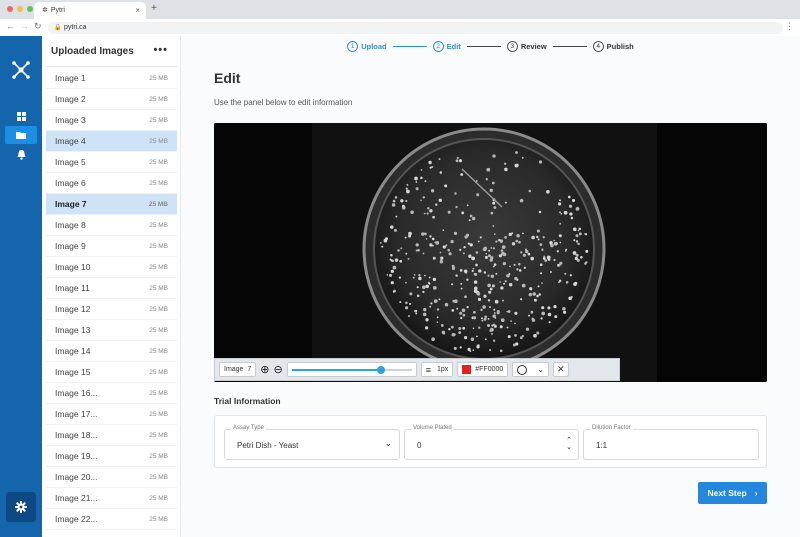 The width and height of the screenshot is (800, 537). Describe the element at coordinates (111, 99) in the screenshot. I see `image-list-item: Image 2 25 MB` at that location.